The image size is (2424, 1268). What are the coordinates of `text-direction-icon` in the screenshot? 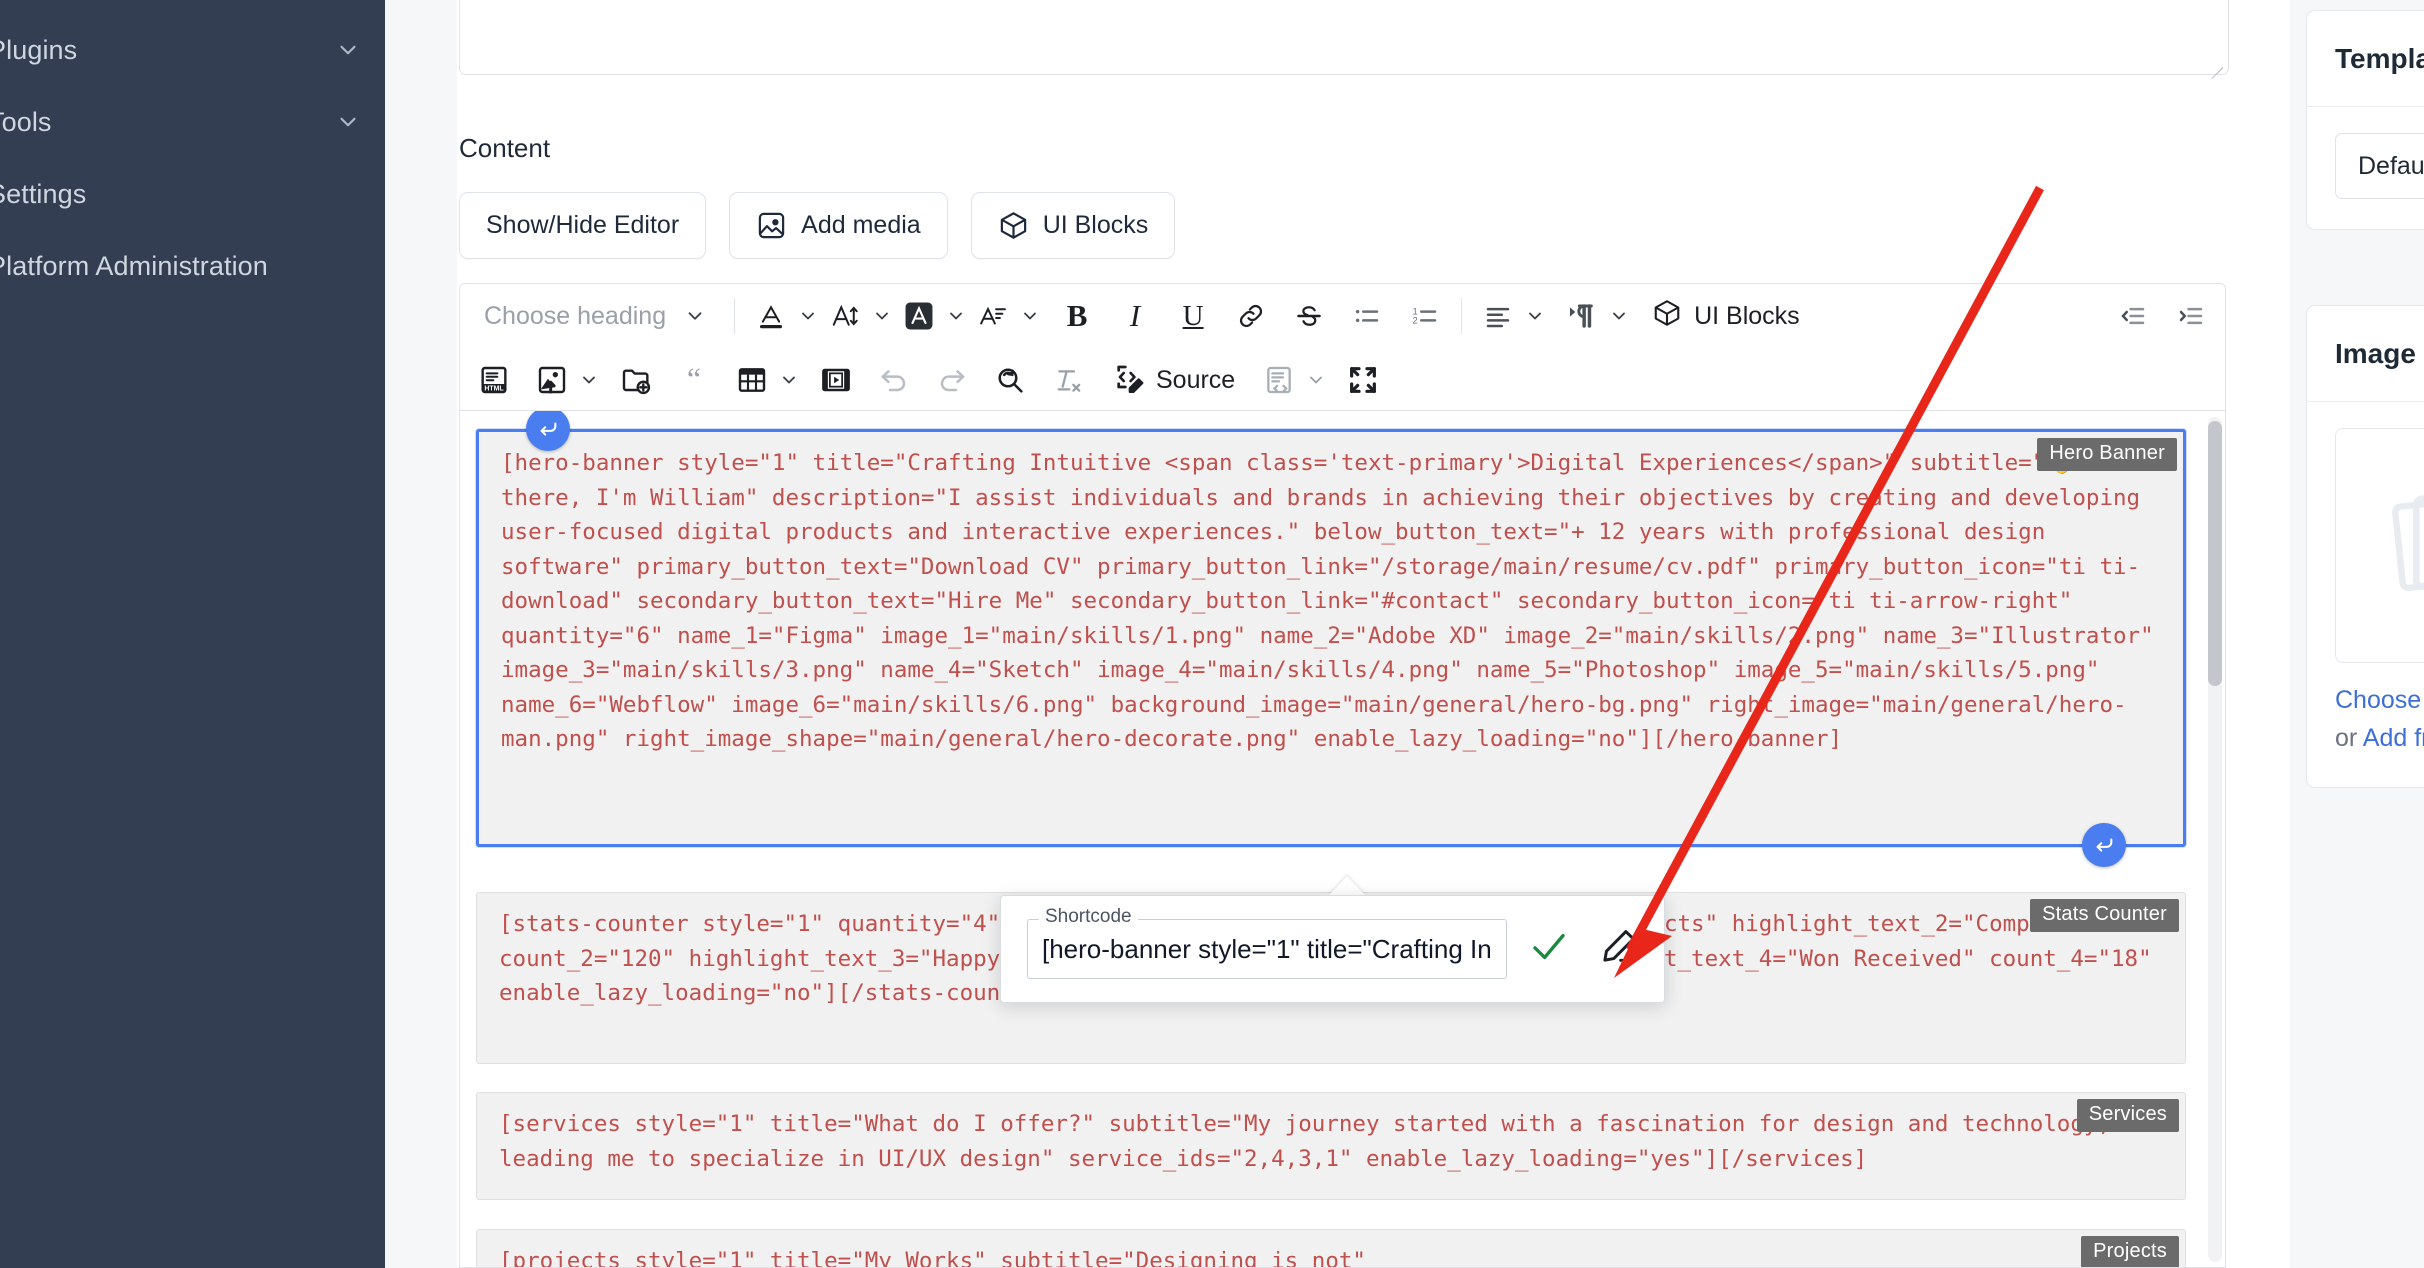 It's located at (1582, 316).